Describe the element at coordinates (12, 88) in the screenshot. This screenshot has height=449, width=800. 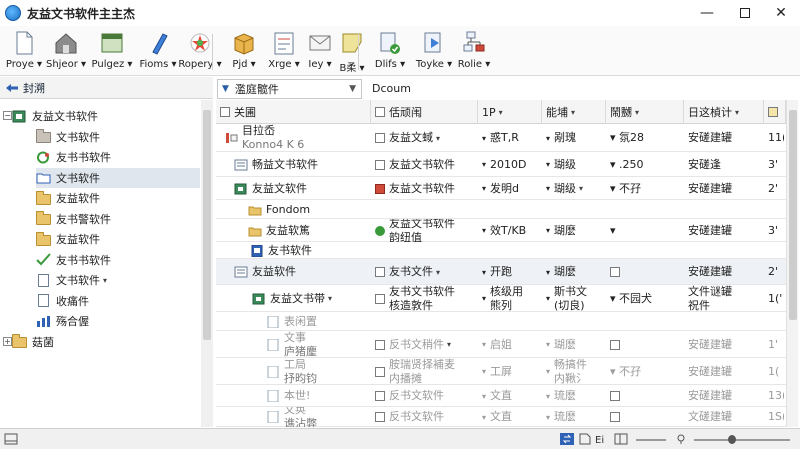
I see `back-arrow-icon` at that location.